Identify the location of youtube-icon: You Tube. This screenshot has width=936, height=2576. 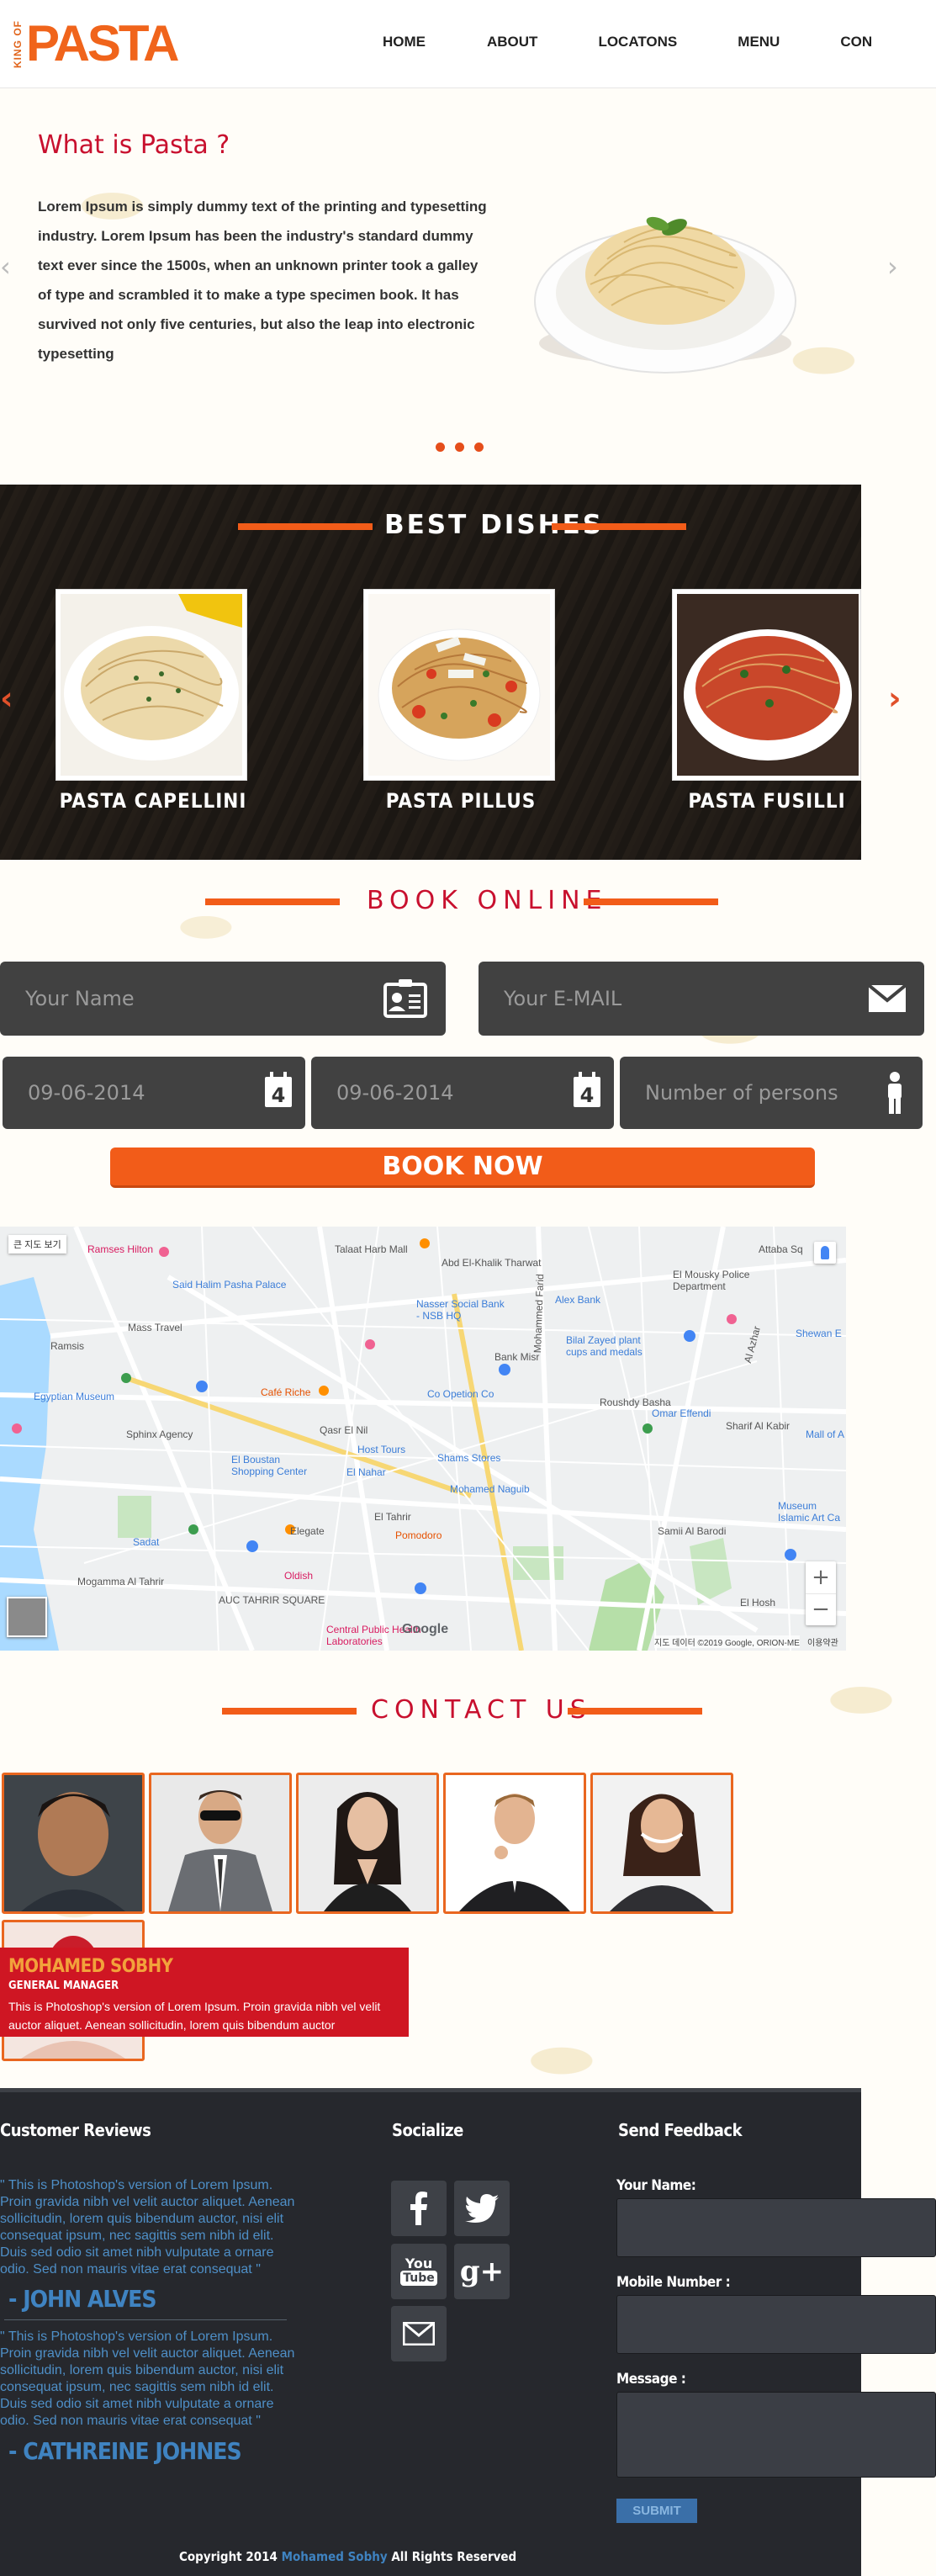
(419, 2271).